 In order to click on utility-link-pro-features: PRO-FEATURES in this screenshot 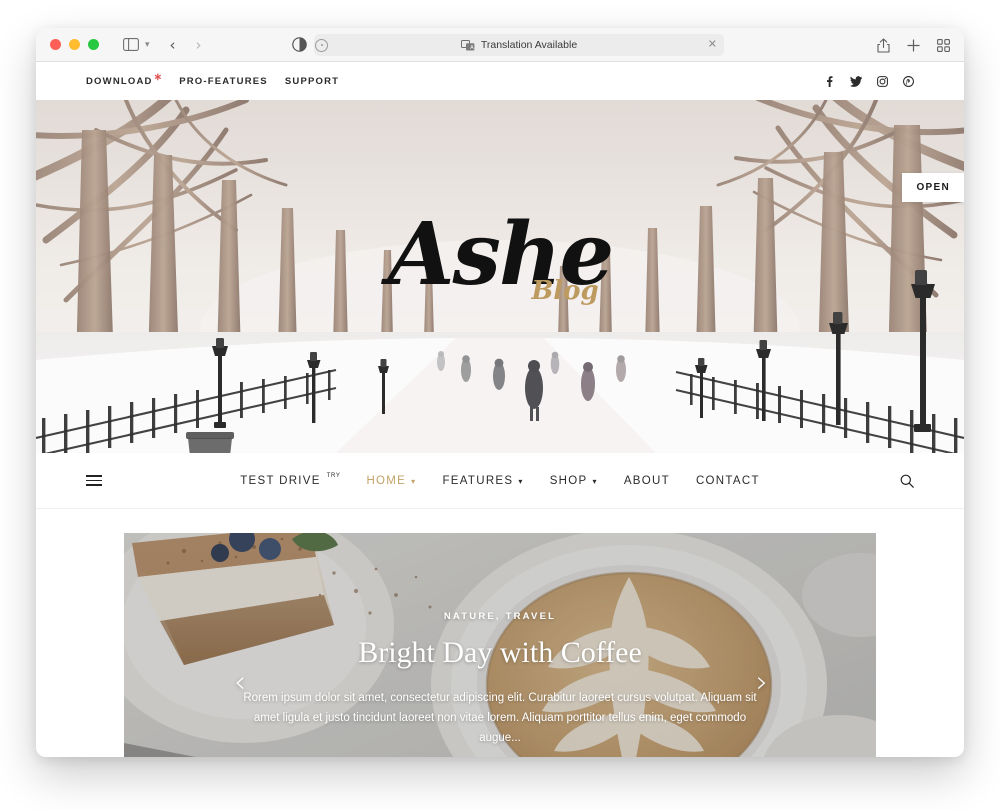, I will do `click(223, 81)`.